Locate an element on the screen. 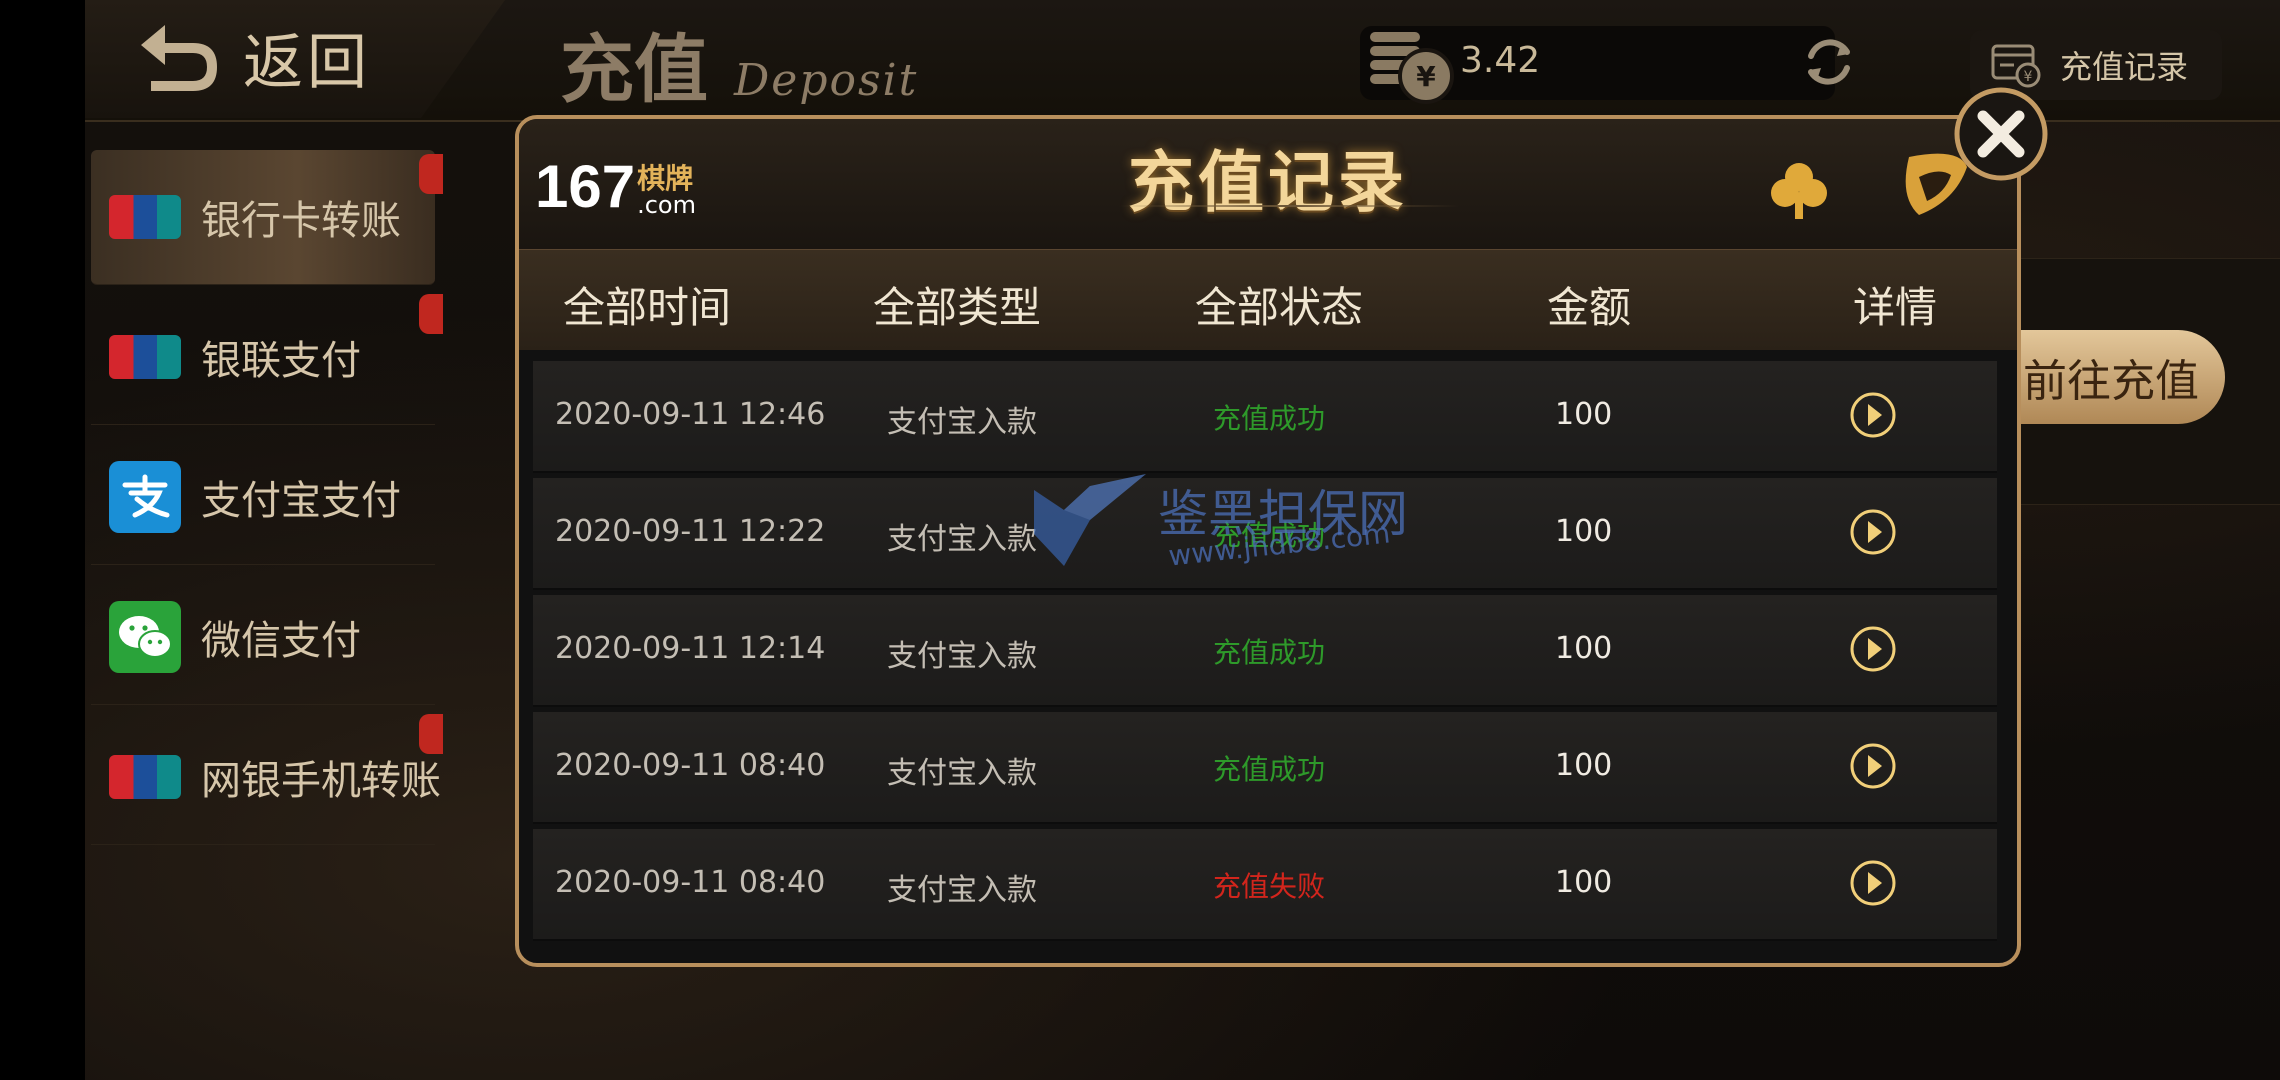 This screenshot has height=1080, width=2280. alipay-glyph is located at coordinates (146, 496).